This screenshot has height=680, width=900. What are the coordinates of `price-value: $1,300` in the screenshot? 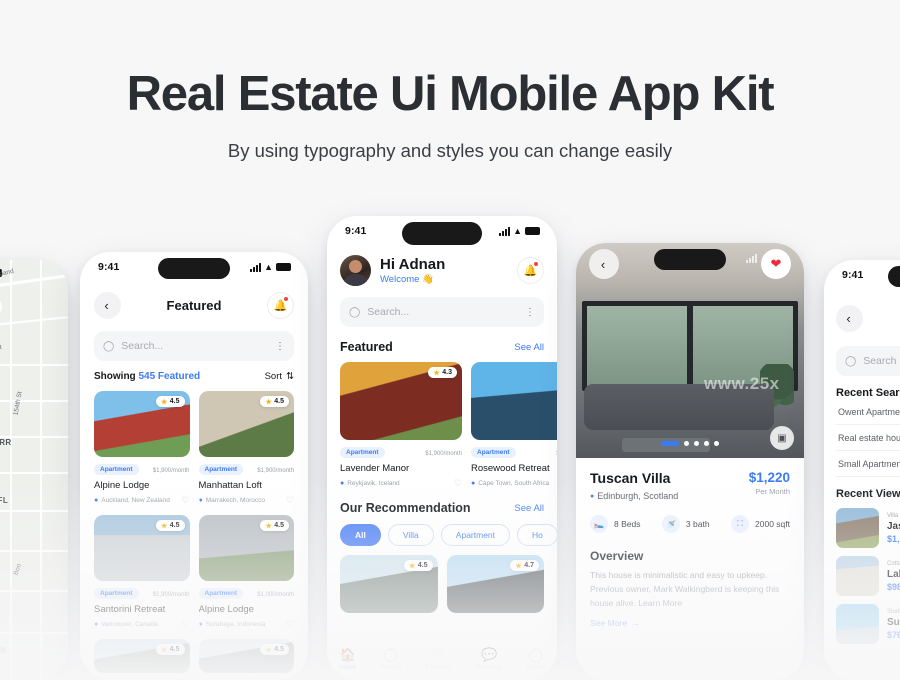 It's located at (556, 454).